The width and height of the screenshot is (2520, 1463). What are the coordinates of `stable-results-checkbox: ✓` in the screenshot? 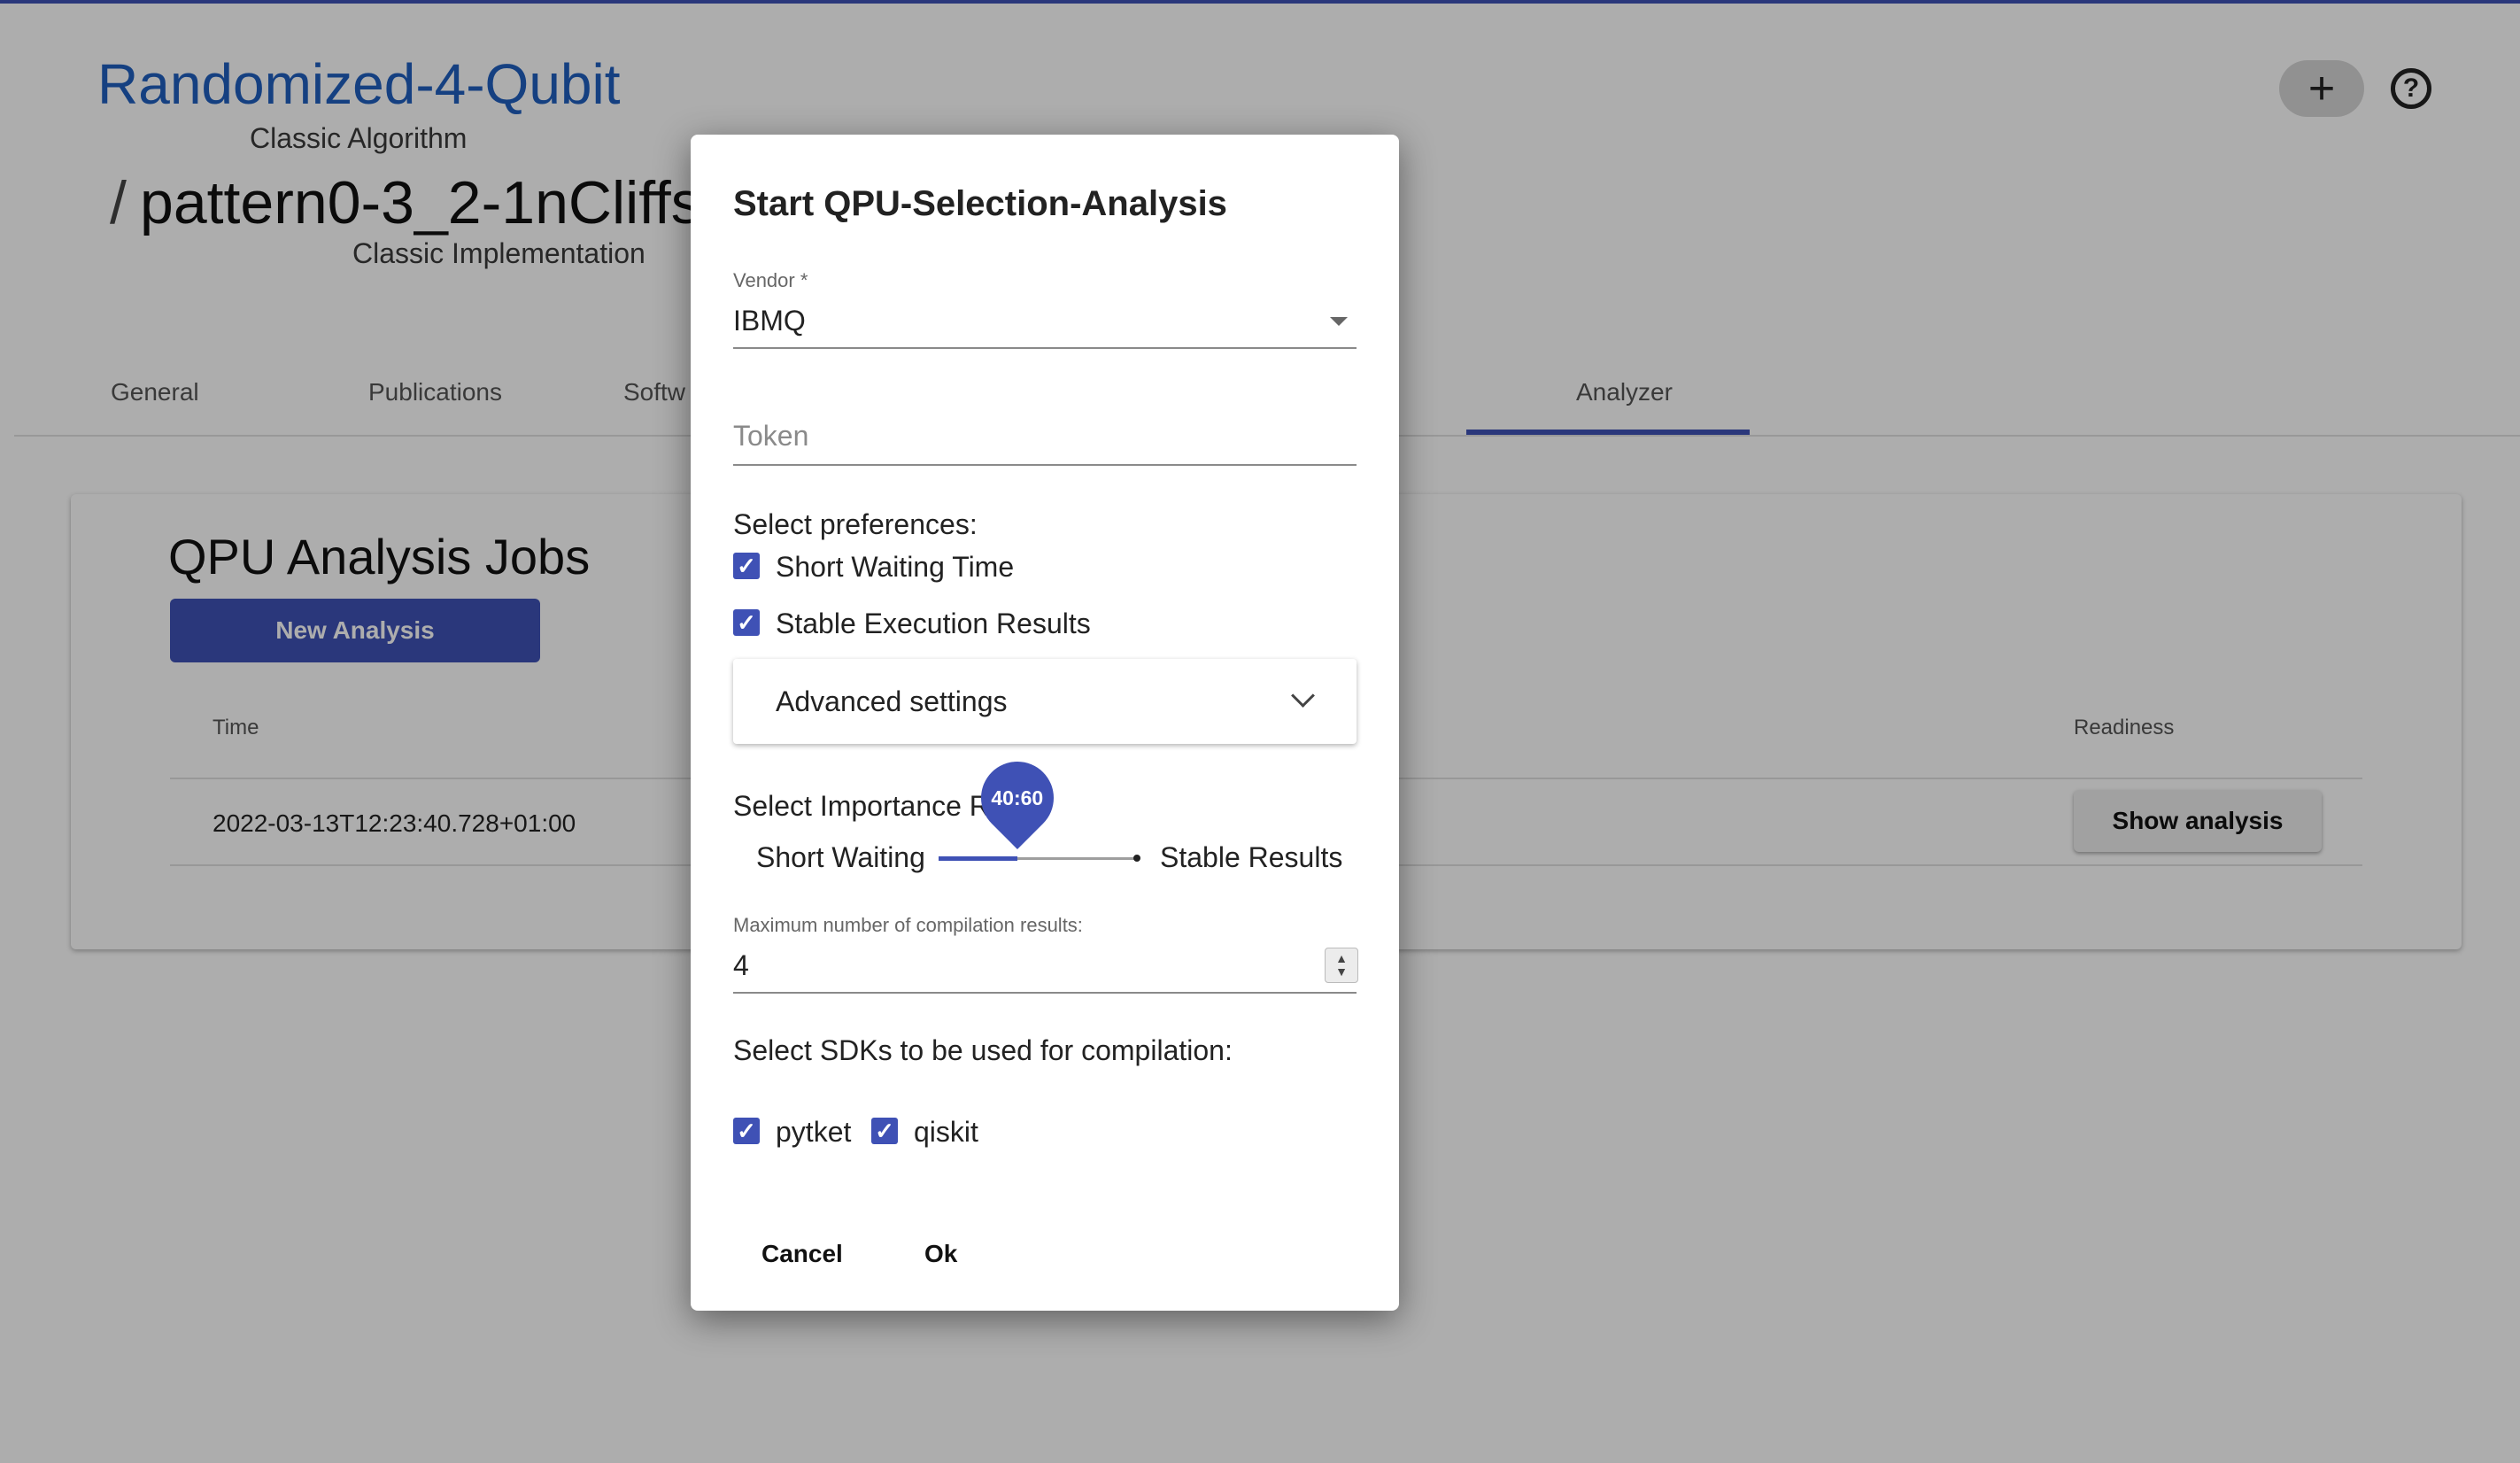 It's located at (746, 622).